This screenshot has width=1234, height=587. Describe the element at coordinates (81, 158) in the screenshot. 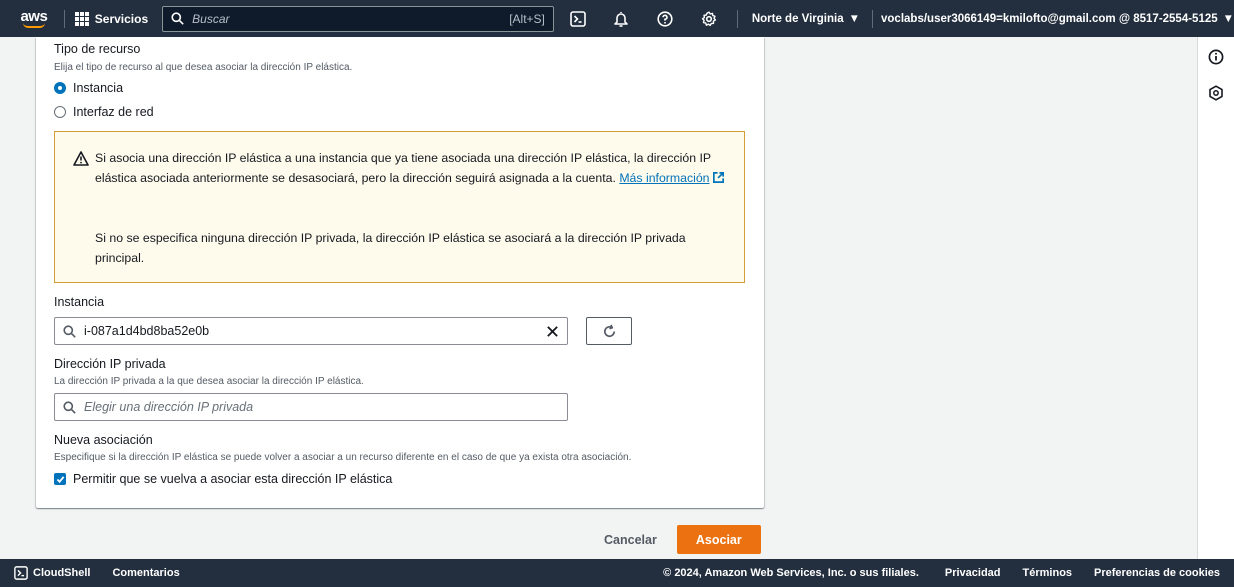

I see `warning-icon` at that location.